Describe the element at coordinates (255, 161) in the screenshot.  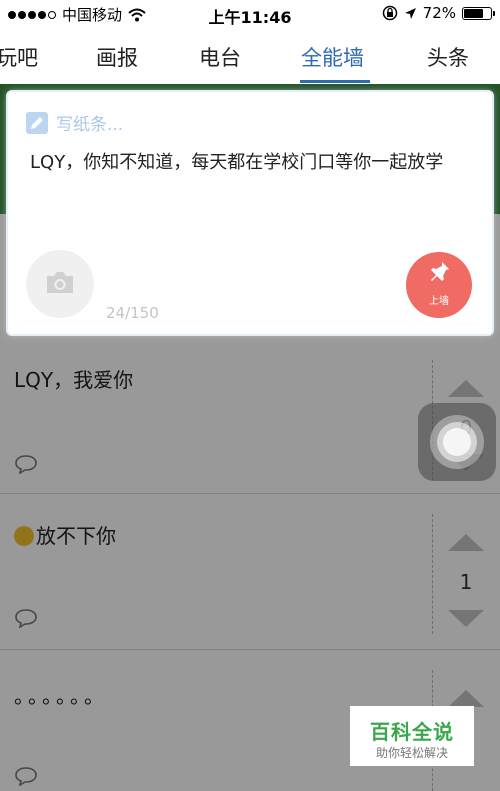
I see `note-text-input: LQY，你知不知道，每天都在学校门口等你一起放学` at that location.